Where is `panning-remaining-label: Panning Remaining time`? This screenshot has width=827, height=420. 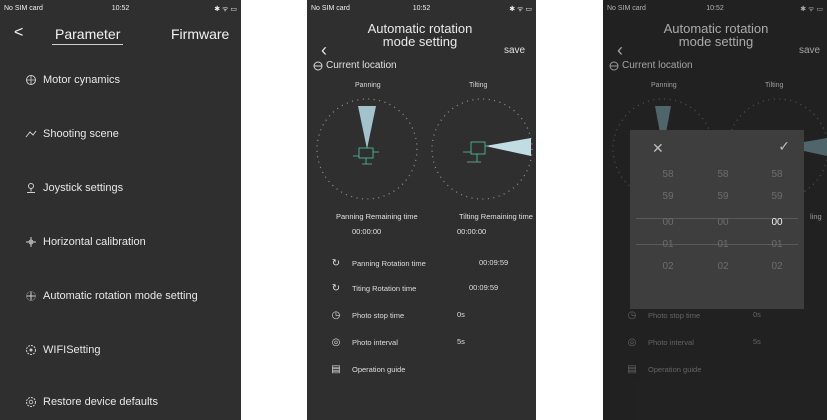
panning-remaining-label: Panning Remaining time is located at coordinates (377, 216).